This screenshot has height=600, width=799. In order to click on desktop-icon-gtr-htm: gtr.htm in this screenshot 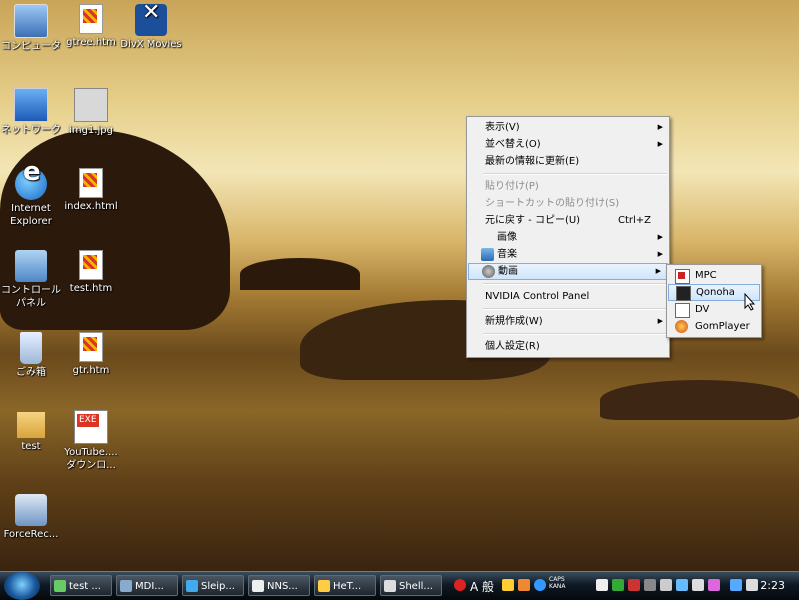, I will do `click(91, 354)`.